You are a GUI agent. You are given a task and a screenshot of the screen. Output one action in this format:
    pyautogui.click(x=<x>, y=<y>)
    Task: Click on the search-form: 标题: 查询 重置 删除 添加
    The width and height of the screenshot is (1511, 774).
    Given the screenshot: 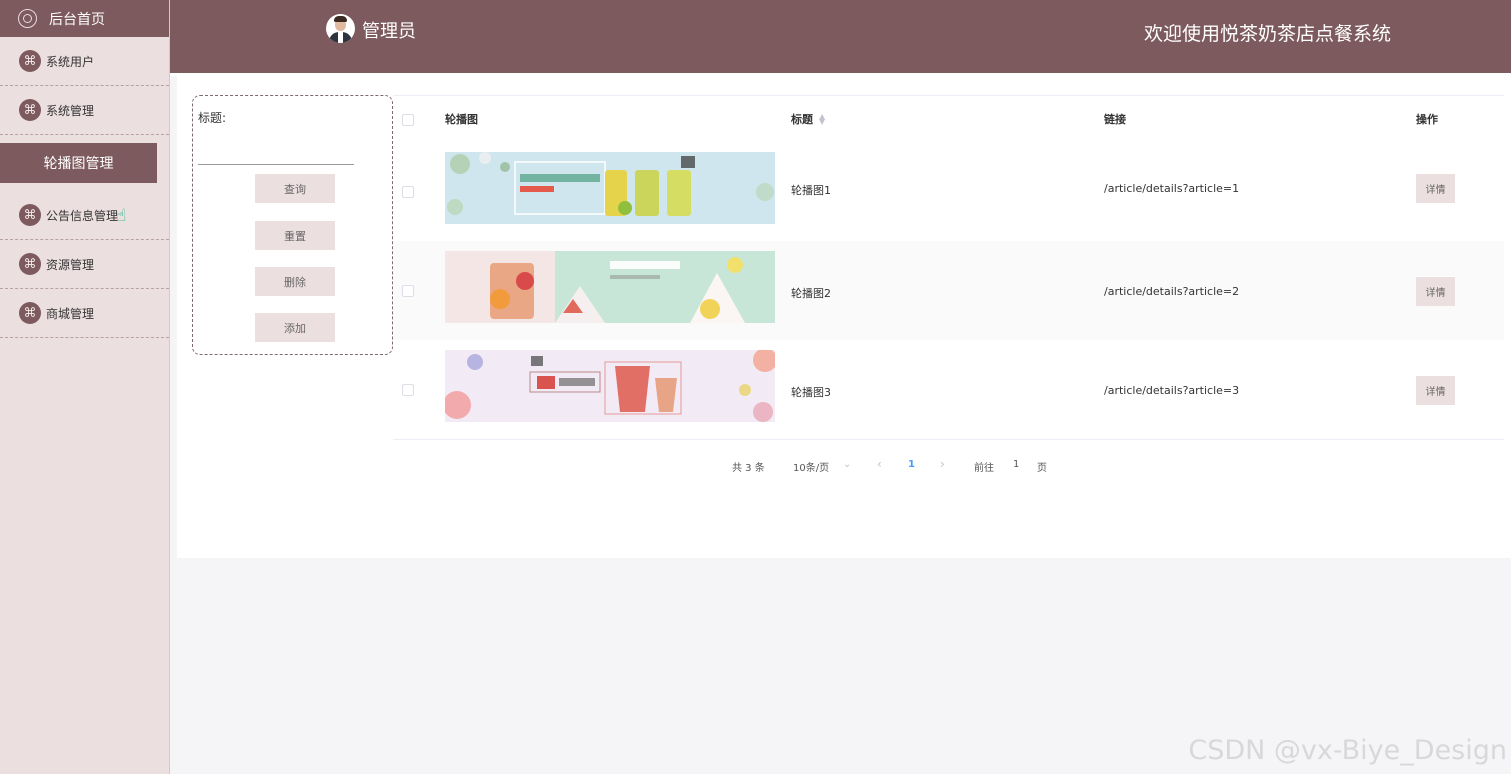 What is the action you would take?
    pyautogui.click(x=292, y=225)
    